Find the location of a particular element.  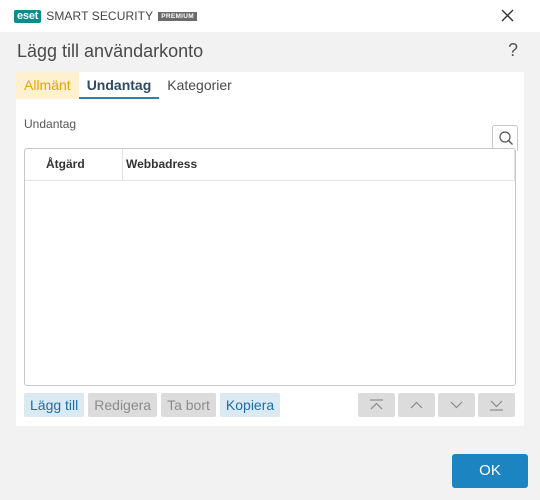

column-header-url: Webbadress is located at coordinates (319, 164).